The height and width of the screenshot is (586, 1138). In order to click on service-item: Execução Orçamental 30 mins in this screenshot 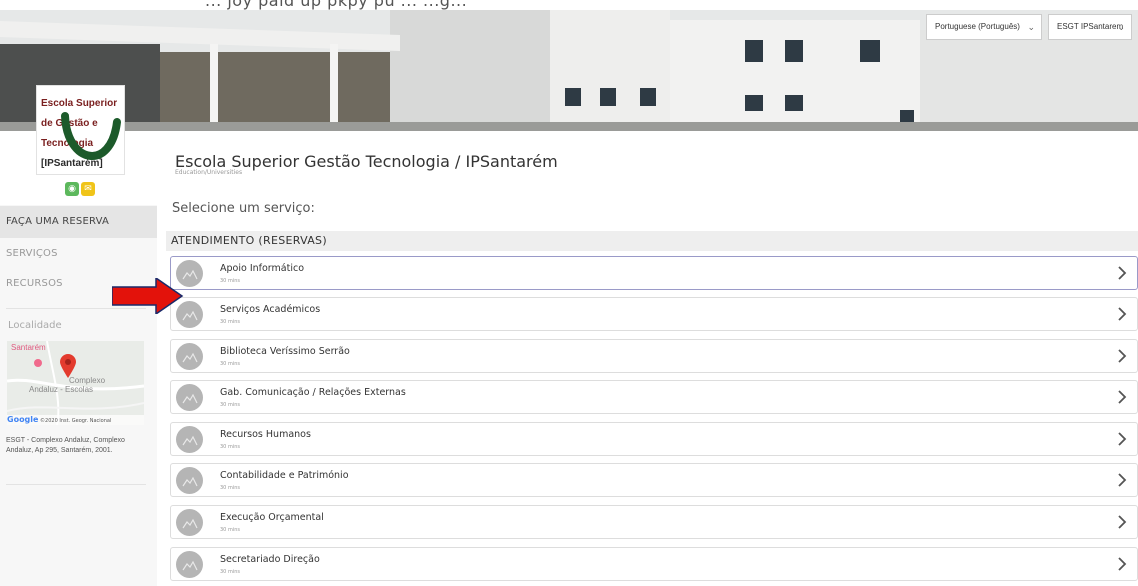, I will do `click(654, 522)`.